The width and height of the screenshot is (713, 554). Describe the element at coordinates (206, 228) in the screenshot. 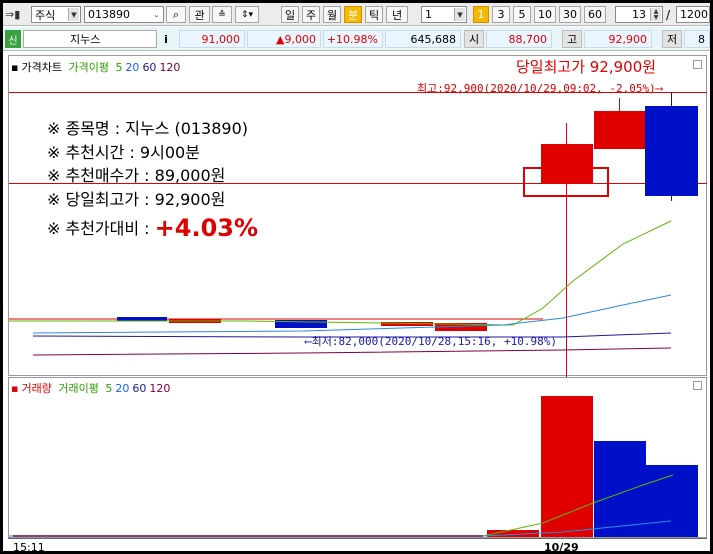

I see `info-return-value: +4.03%` at that location.